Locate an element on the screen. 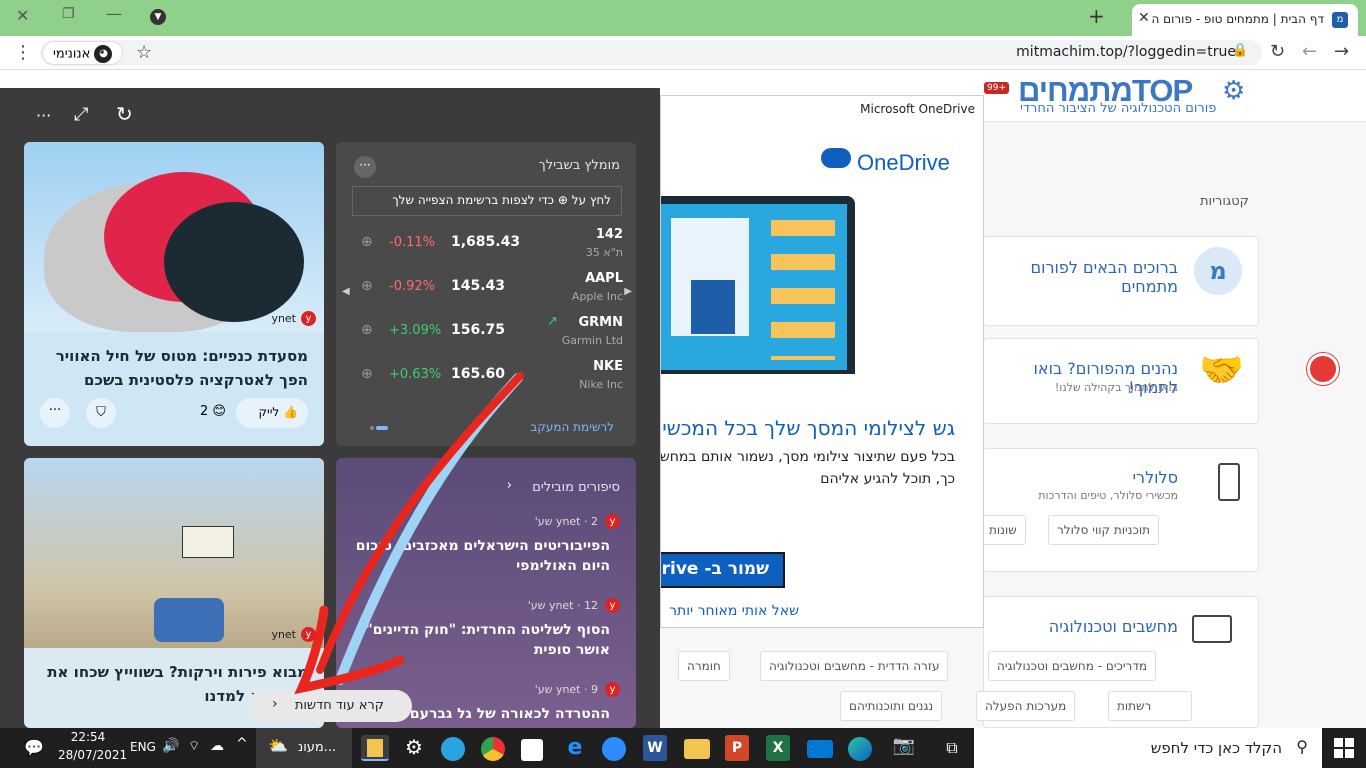 The image size is (1366, 768). category-card-welcome: מ ברוכים הבאים לפורום מתמחים is located at coordinates (1121, 281).